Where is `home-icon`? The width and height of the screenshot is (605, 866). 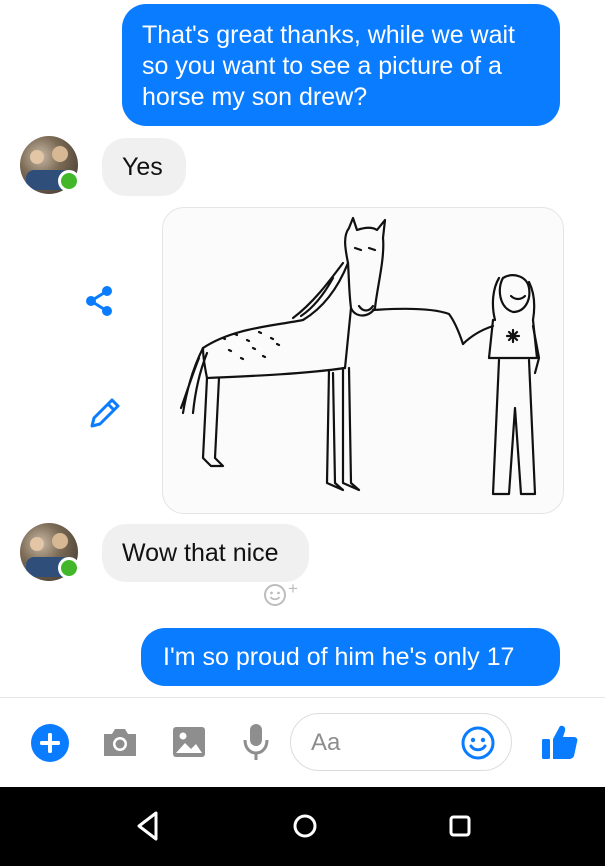 home-icon is located at coordinates (305, 826).